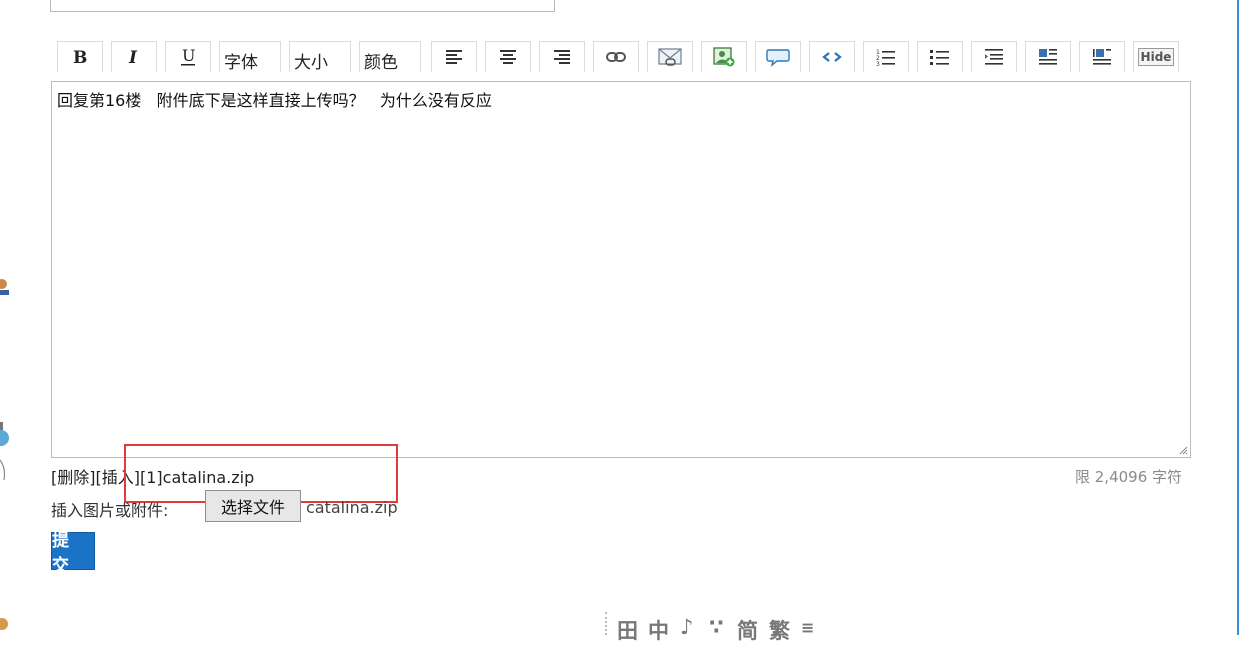 The height and width of the screenshot is (645, 1243). I want to click on float-left-icon, so click(1048, 57).